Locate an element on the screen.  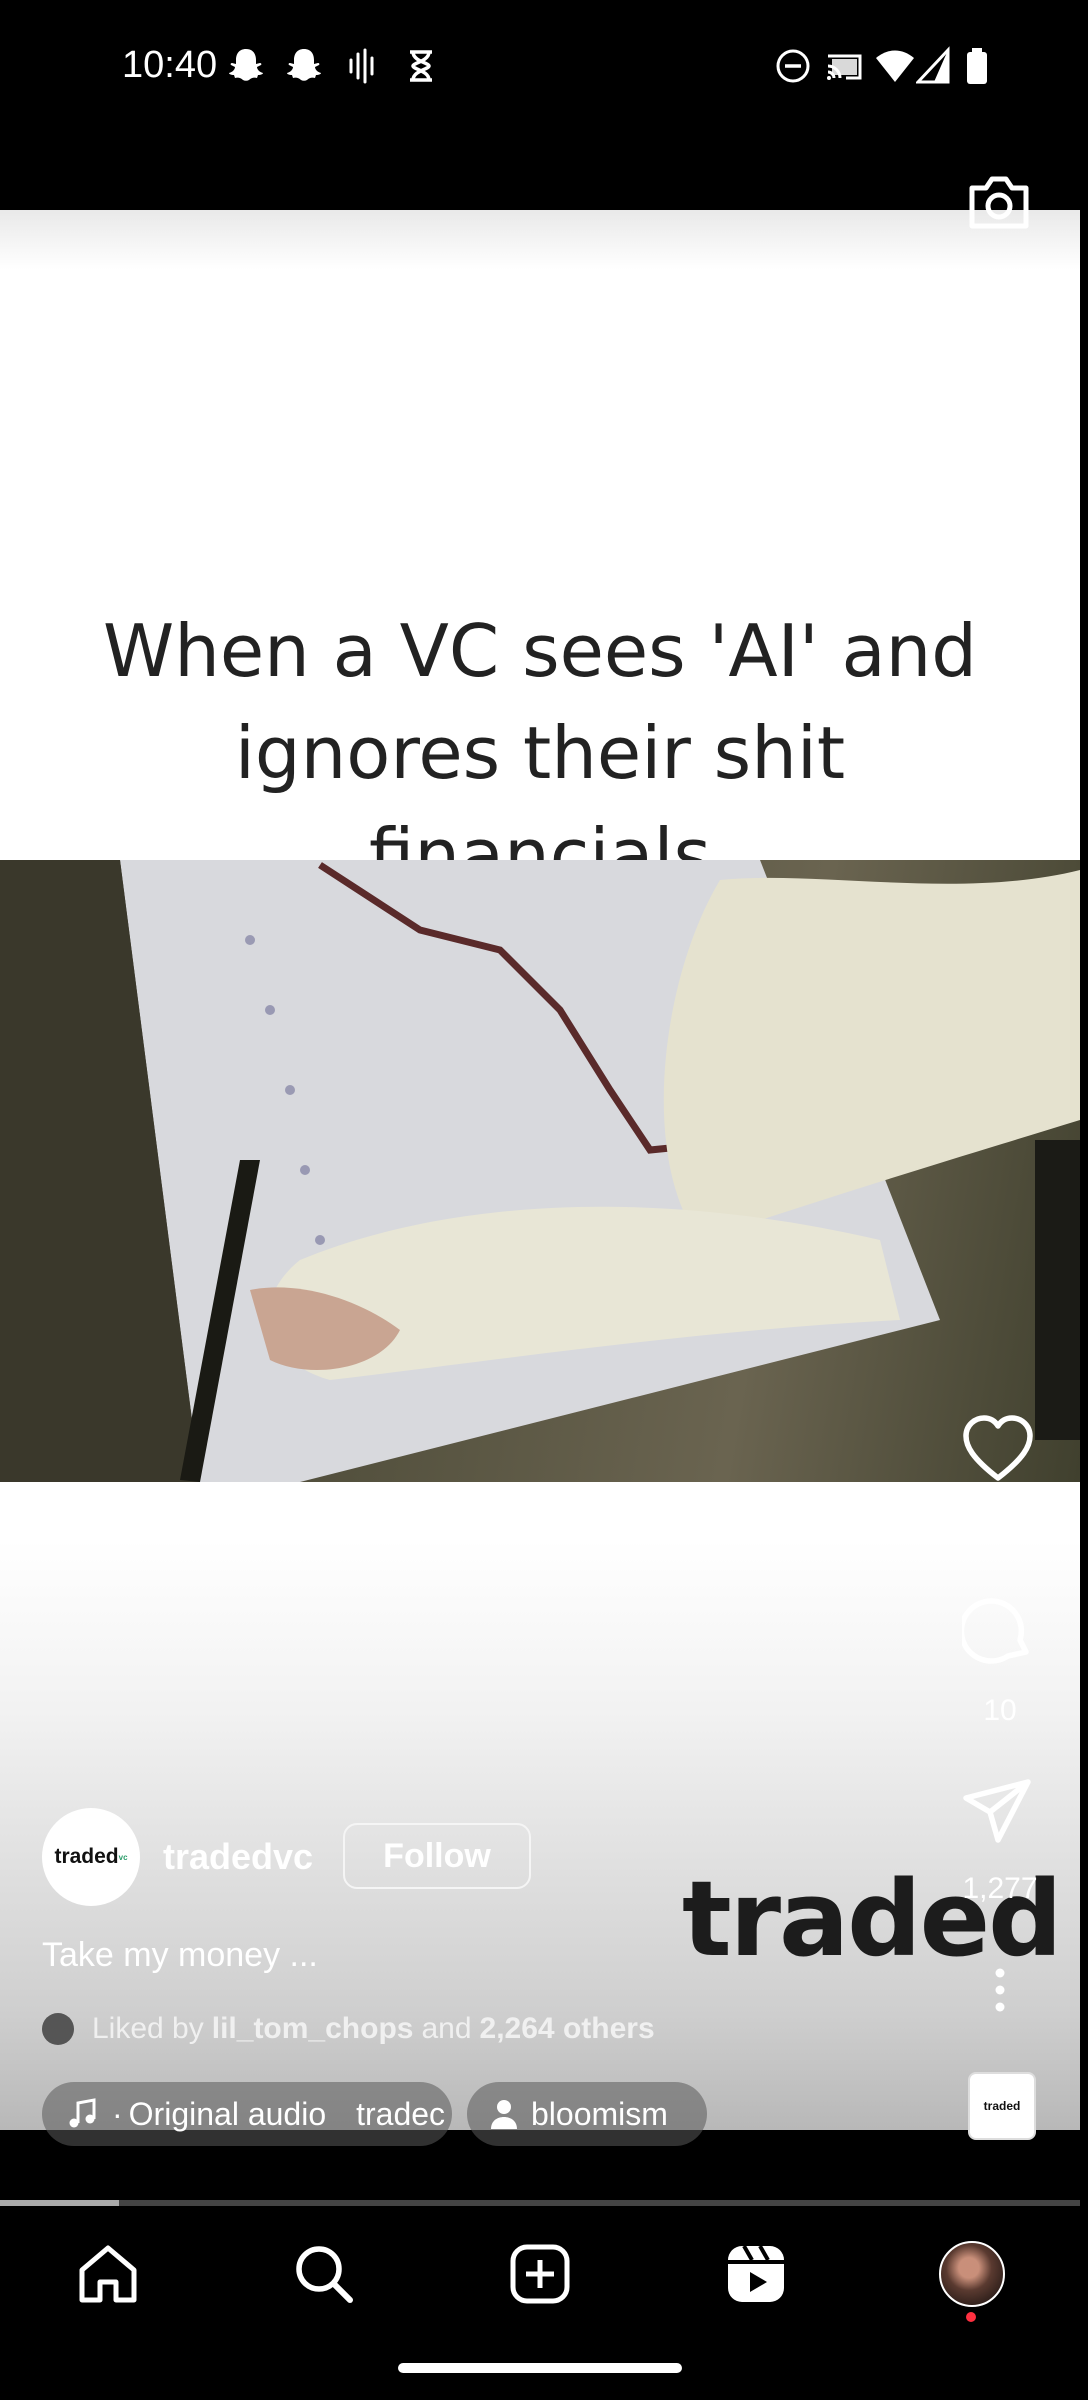
comment-icon is located at coordinates (998, 1630).